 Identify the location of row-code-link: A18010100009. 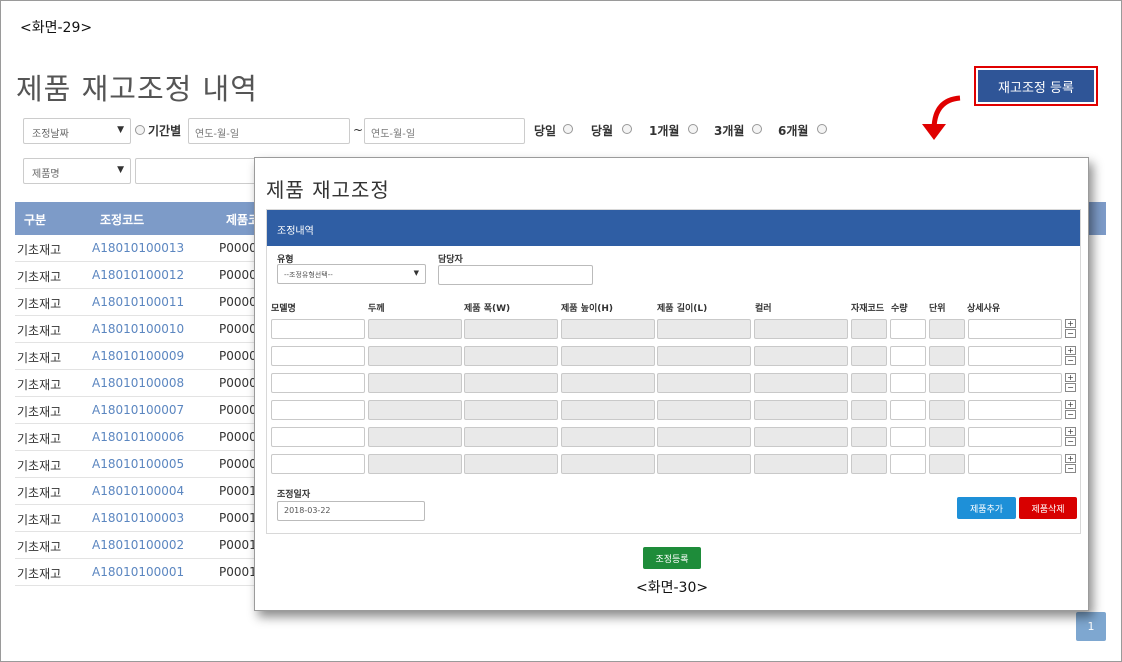
(138, 356).